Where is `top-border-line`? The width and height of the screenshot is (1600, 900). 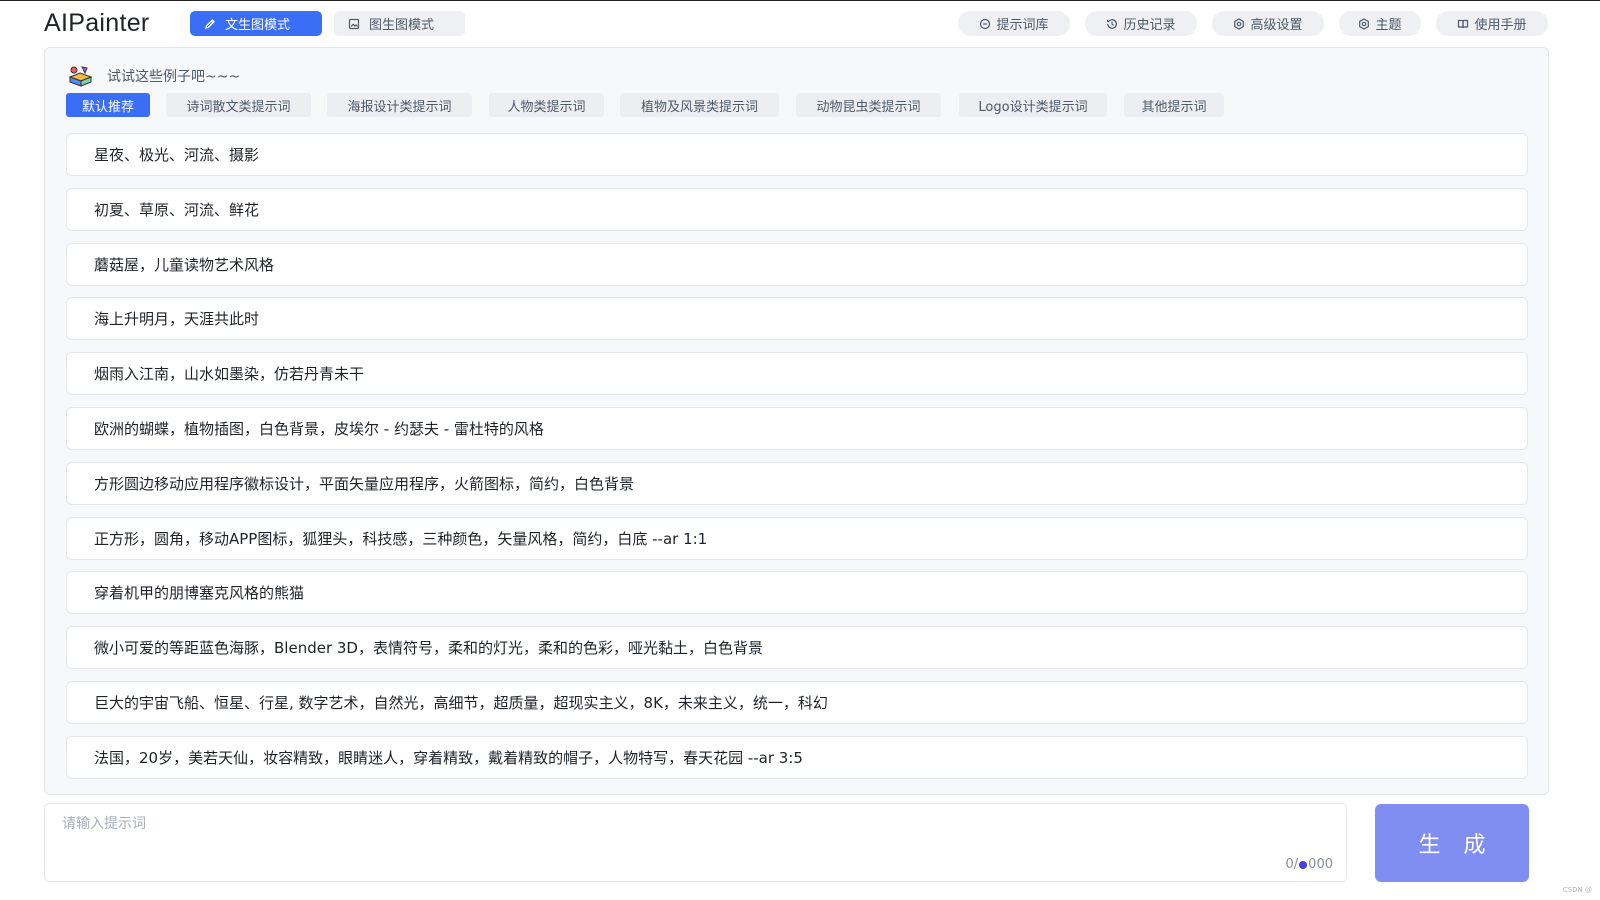 top-border-line is located at coordinates (800, 0).